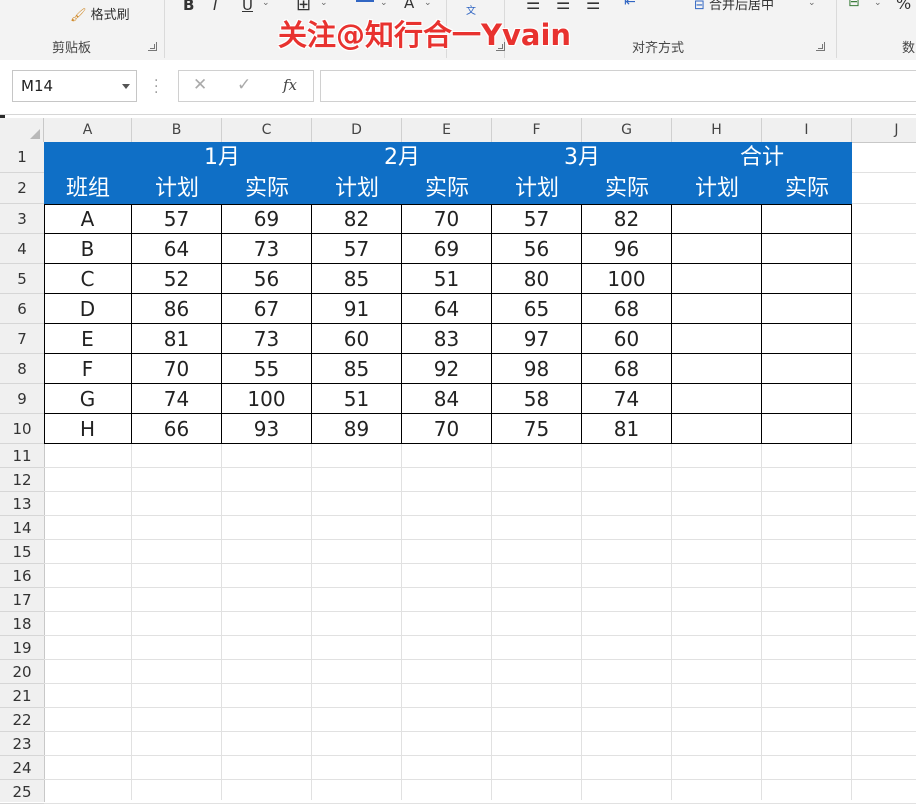 The width and height of the screenshot is (916, 804). I want to click on value-cell: 86, so click(177, 309).